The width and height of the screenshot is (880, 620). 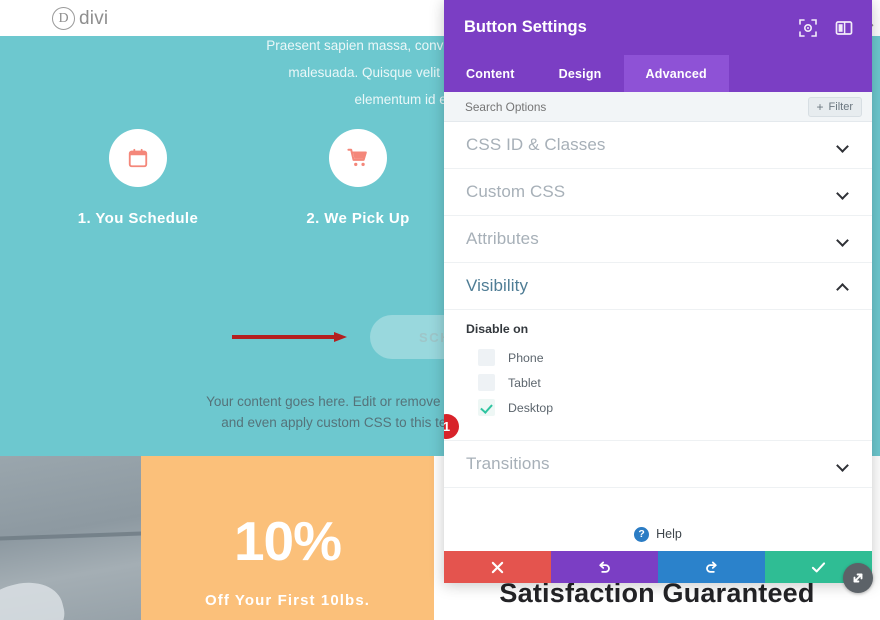 I want to click on checkbox-desktop, so click(x=486, y=407).